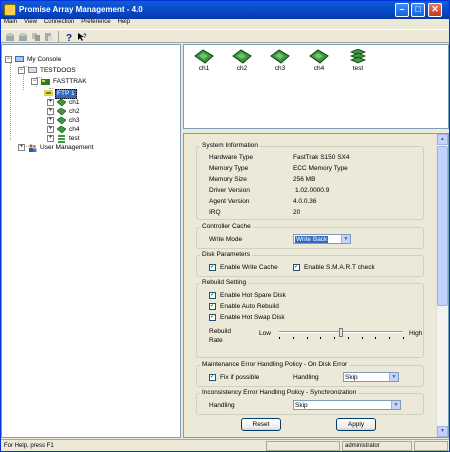 This screenshot has height=452, width=450. What do you see at coordinates (442, 139) in the screenshot?
I see `scroll-up-icon: ▲` at bounding box center [442, 139].